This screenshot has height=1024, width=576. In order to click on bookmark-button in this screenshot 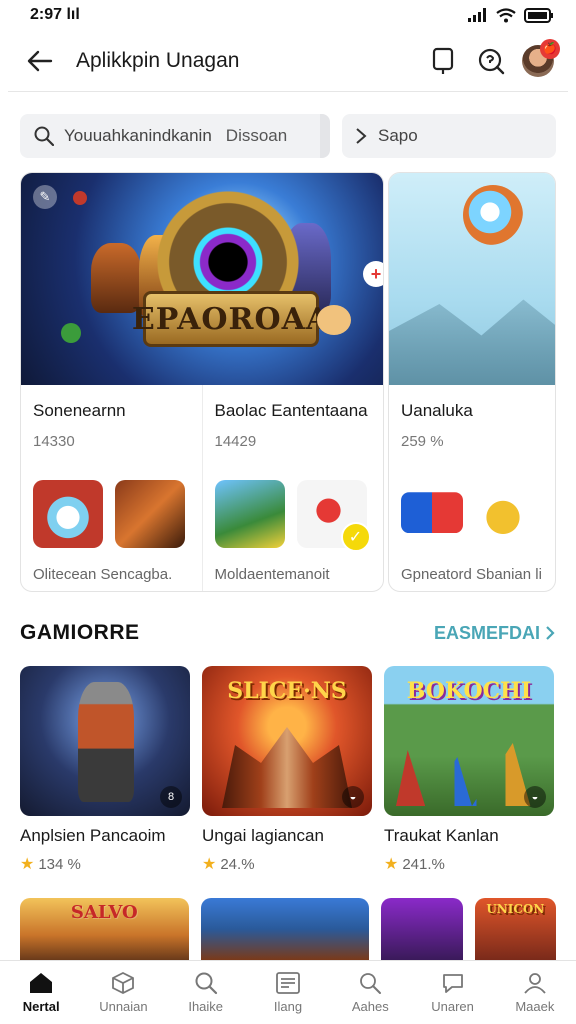, I will do `click(443, 61)`.